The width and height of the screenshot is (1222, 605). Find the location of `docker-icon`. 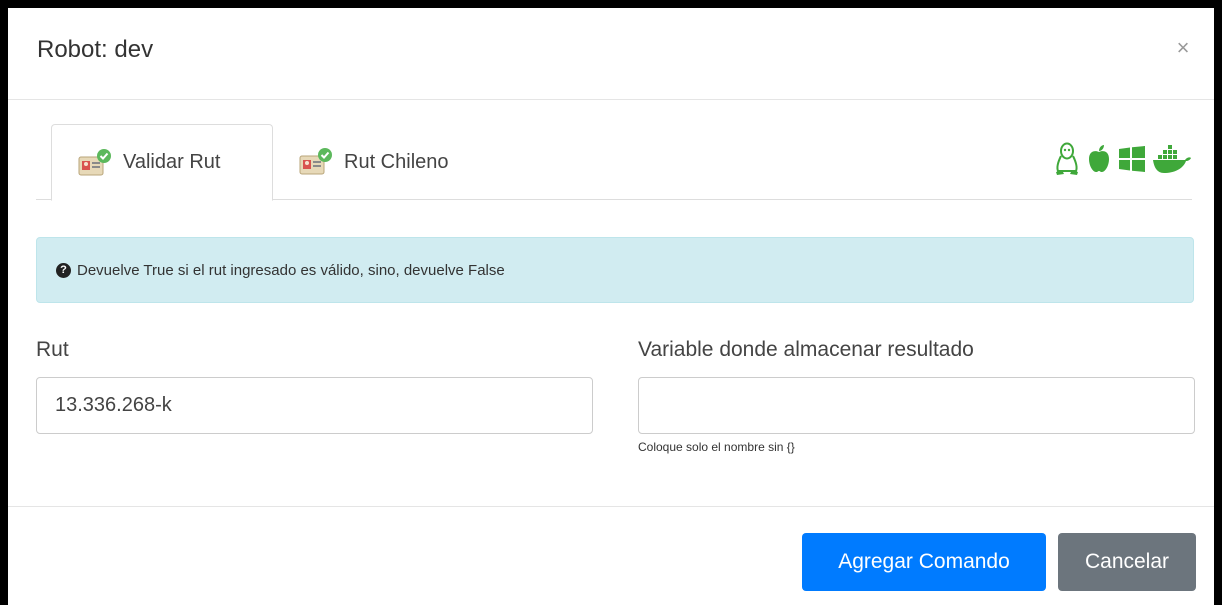

docker-icon is located at coordinates (1172, 159).